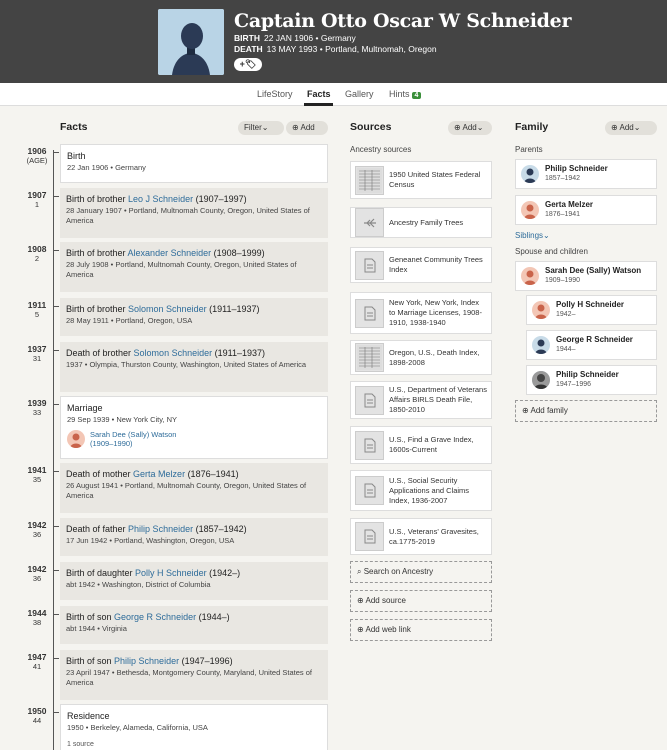 This screenshot has width=667, height=750. I want to click on family-member-name: Polly H Schneider, so click(590, 304).